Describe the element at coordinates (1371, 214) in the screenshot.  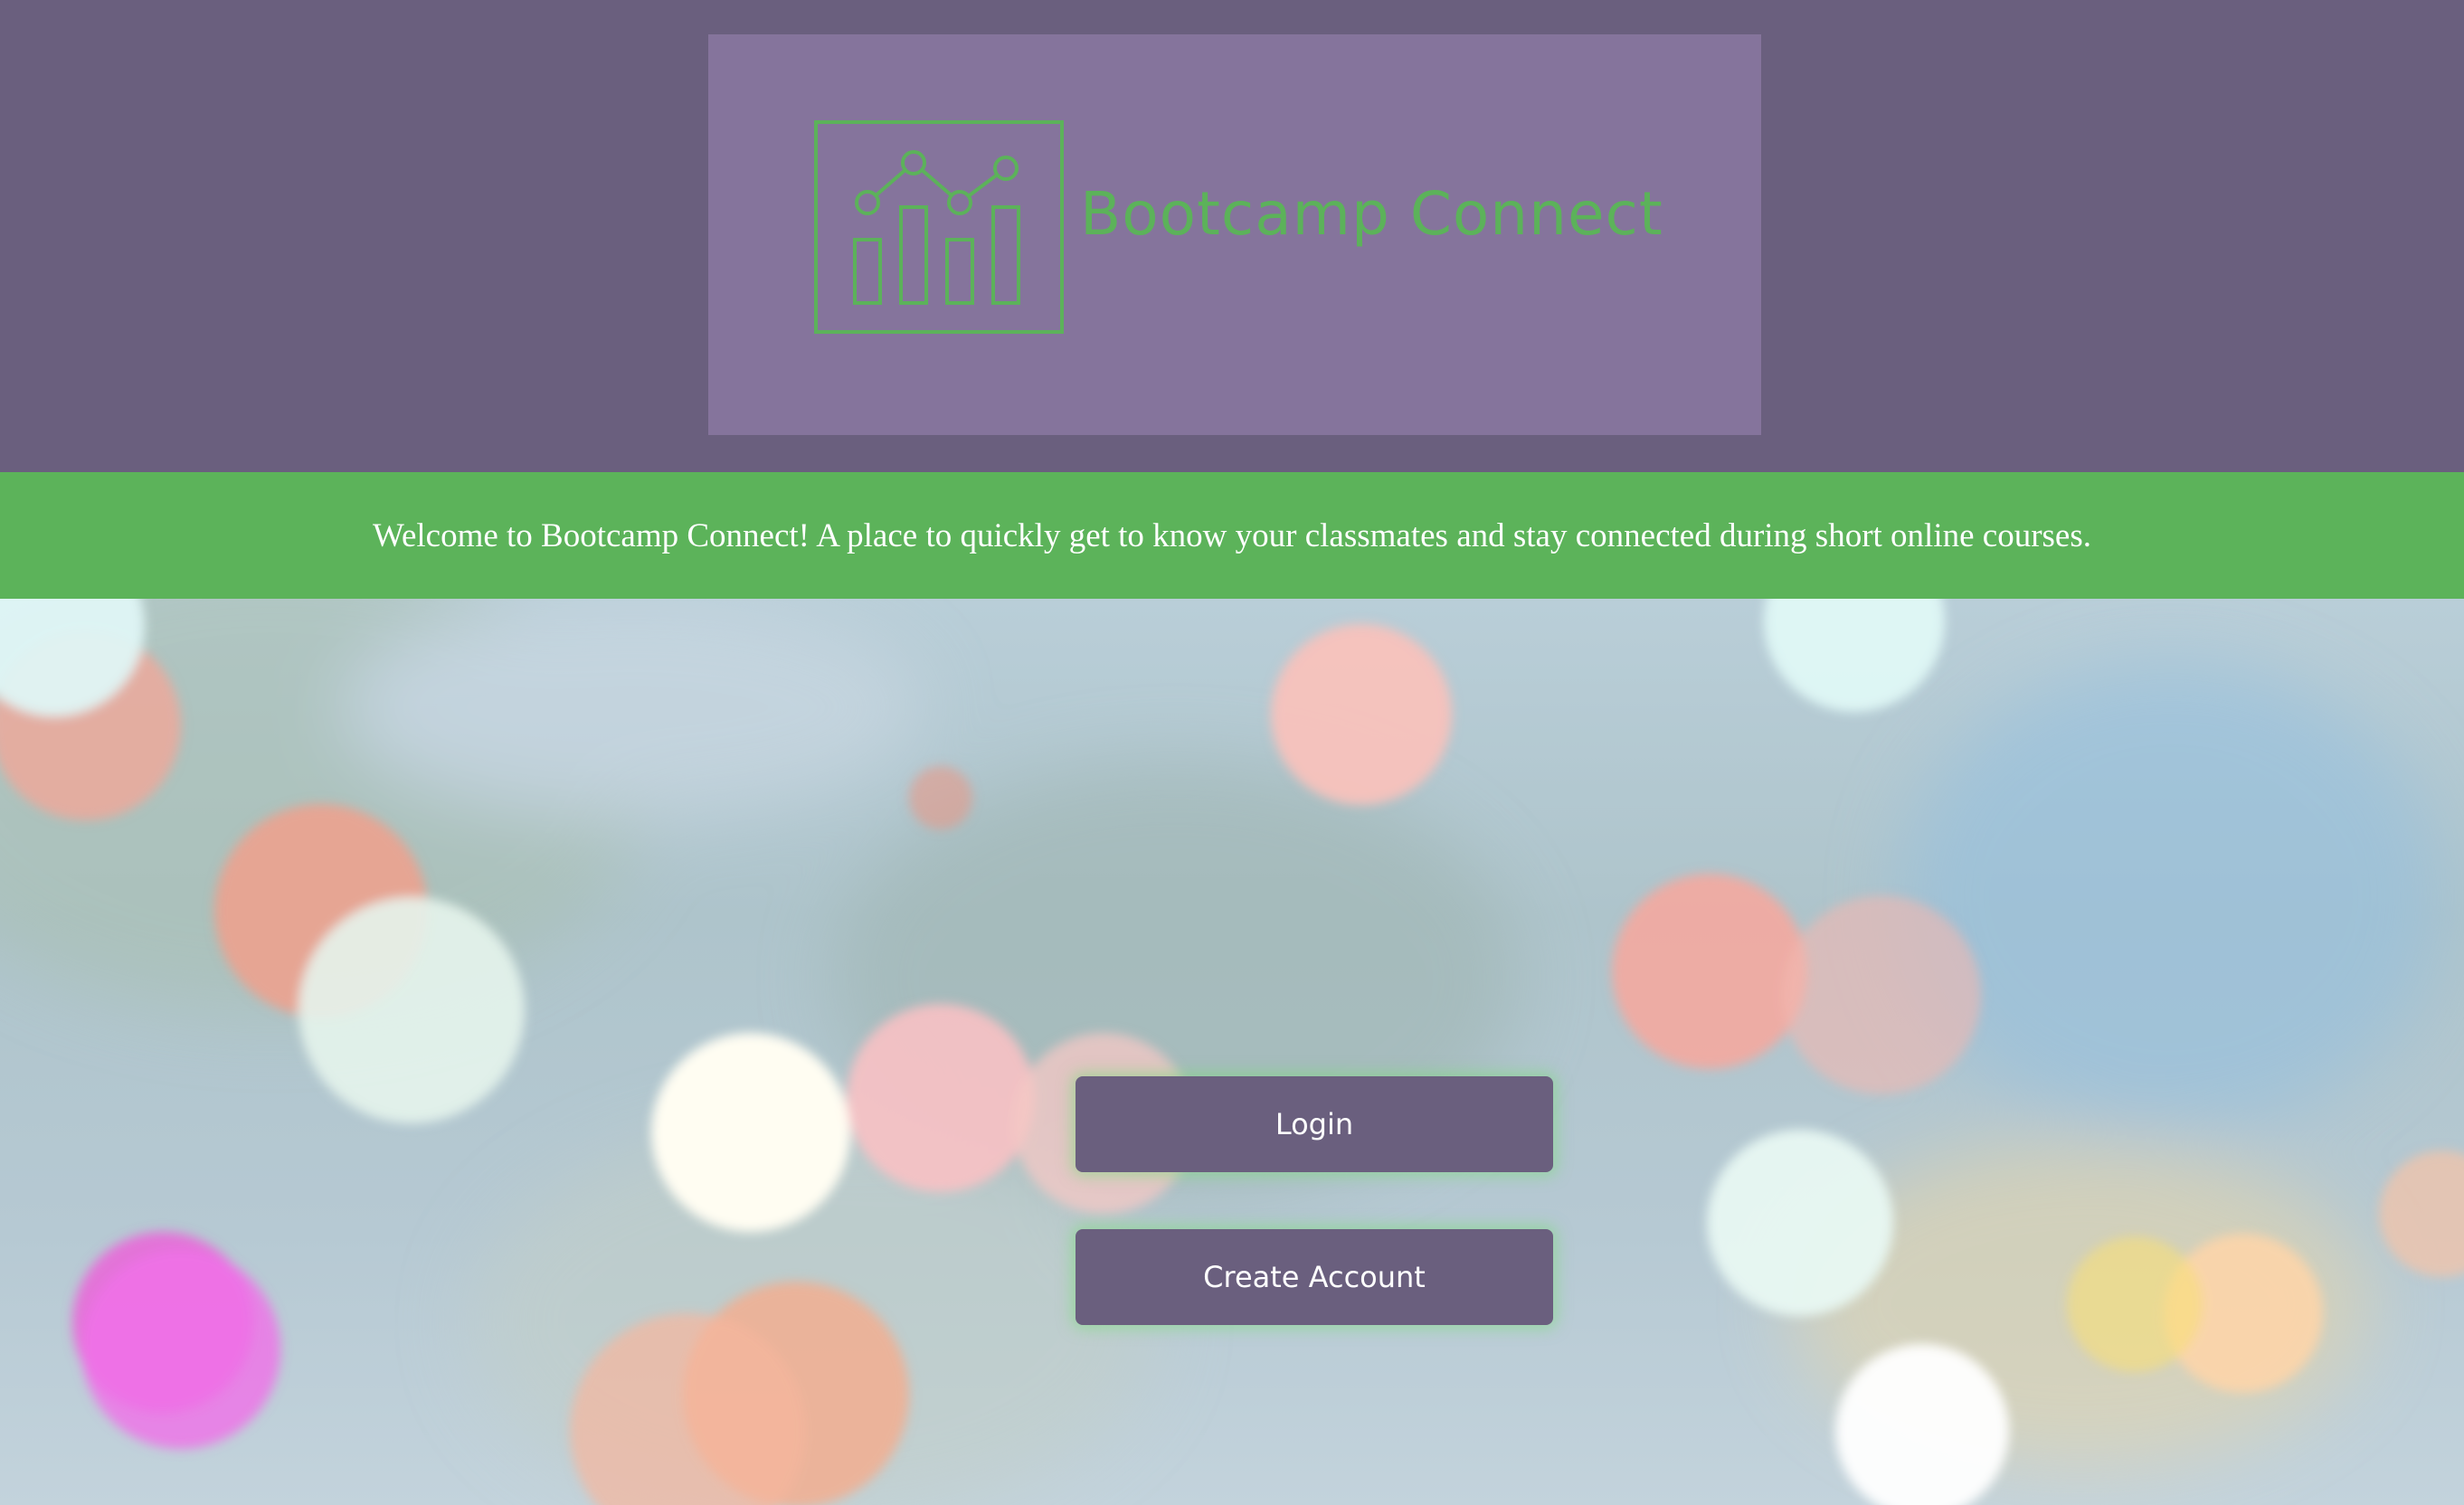
I see `brand-name: Bootcamp Connect` at that location.